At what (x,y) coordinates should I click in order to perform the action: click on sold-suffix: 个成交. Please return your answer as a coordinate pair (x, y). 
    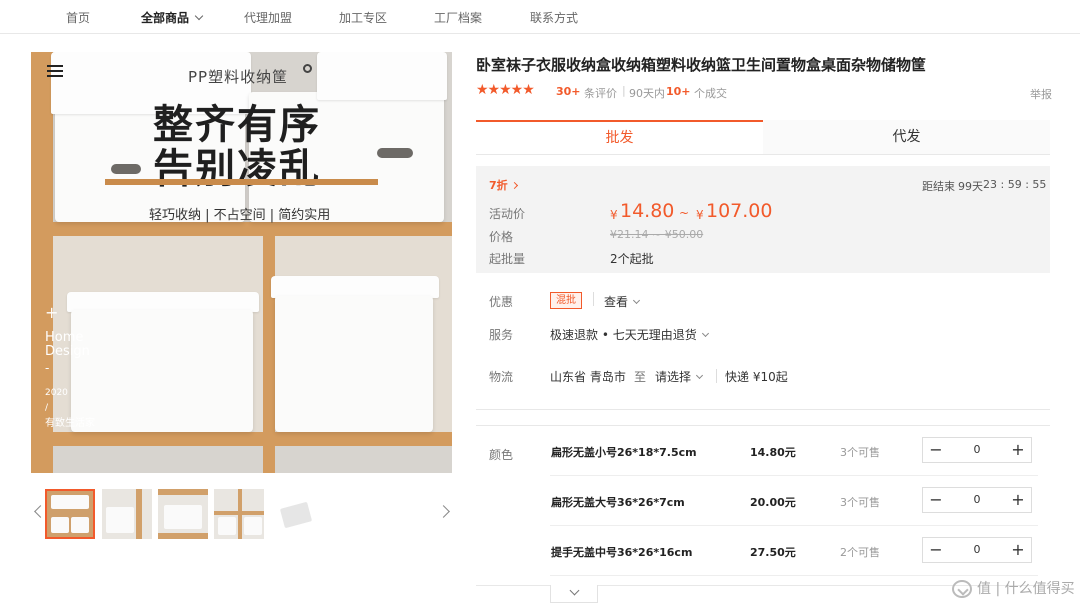
    Looking at the image, I should click on (710, 93).